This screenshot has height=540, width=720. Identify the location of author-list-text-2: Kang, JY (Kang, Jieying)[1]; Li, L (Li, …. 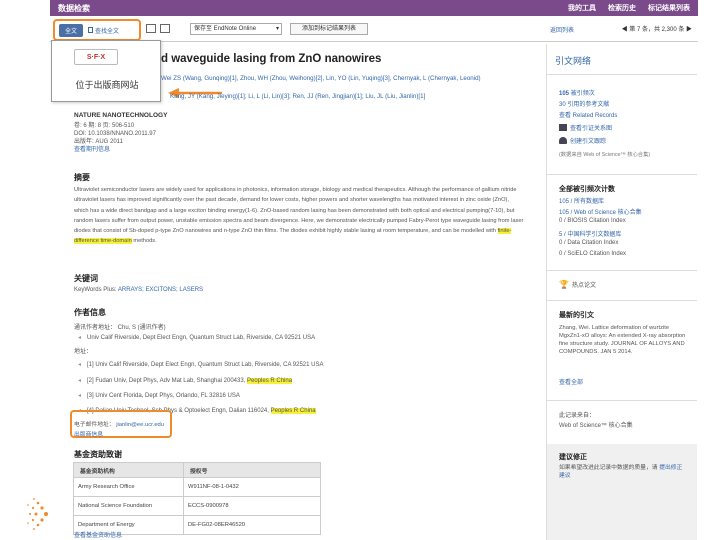
(297, 96).